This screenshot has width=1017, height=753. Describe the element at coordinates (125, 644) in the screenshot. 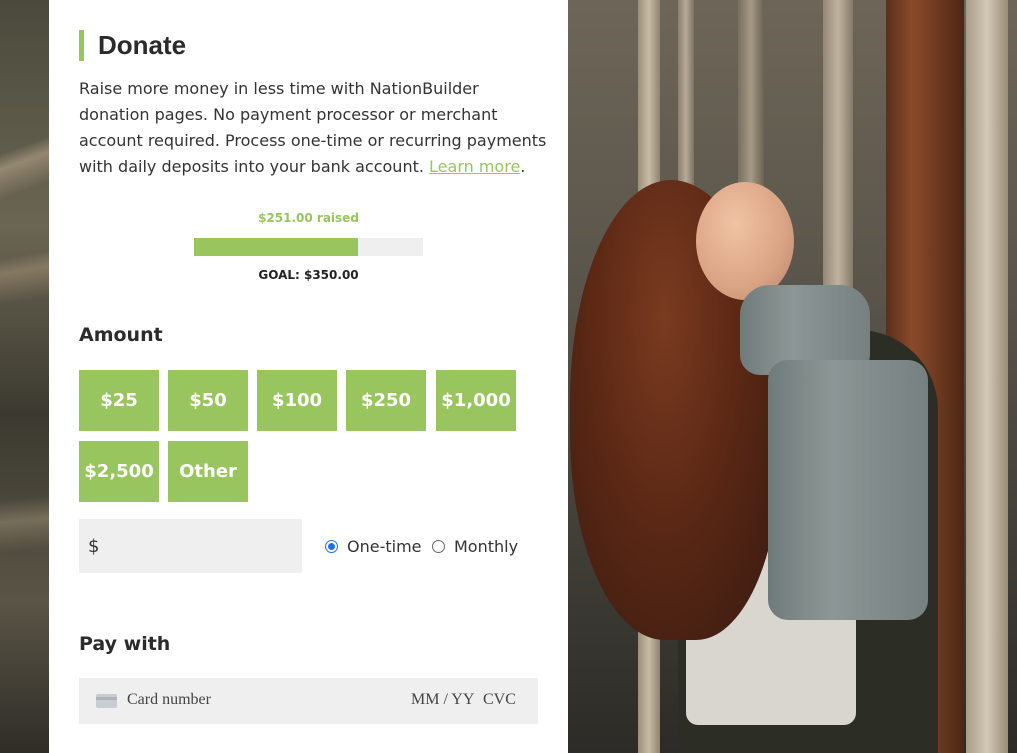

I see `pay-with-heading: Pay with` at that location.